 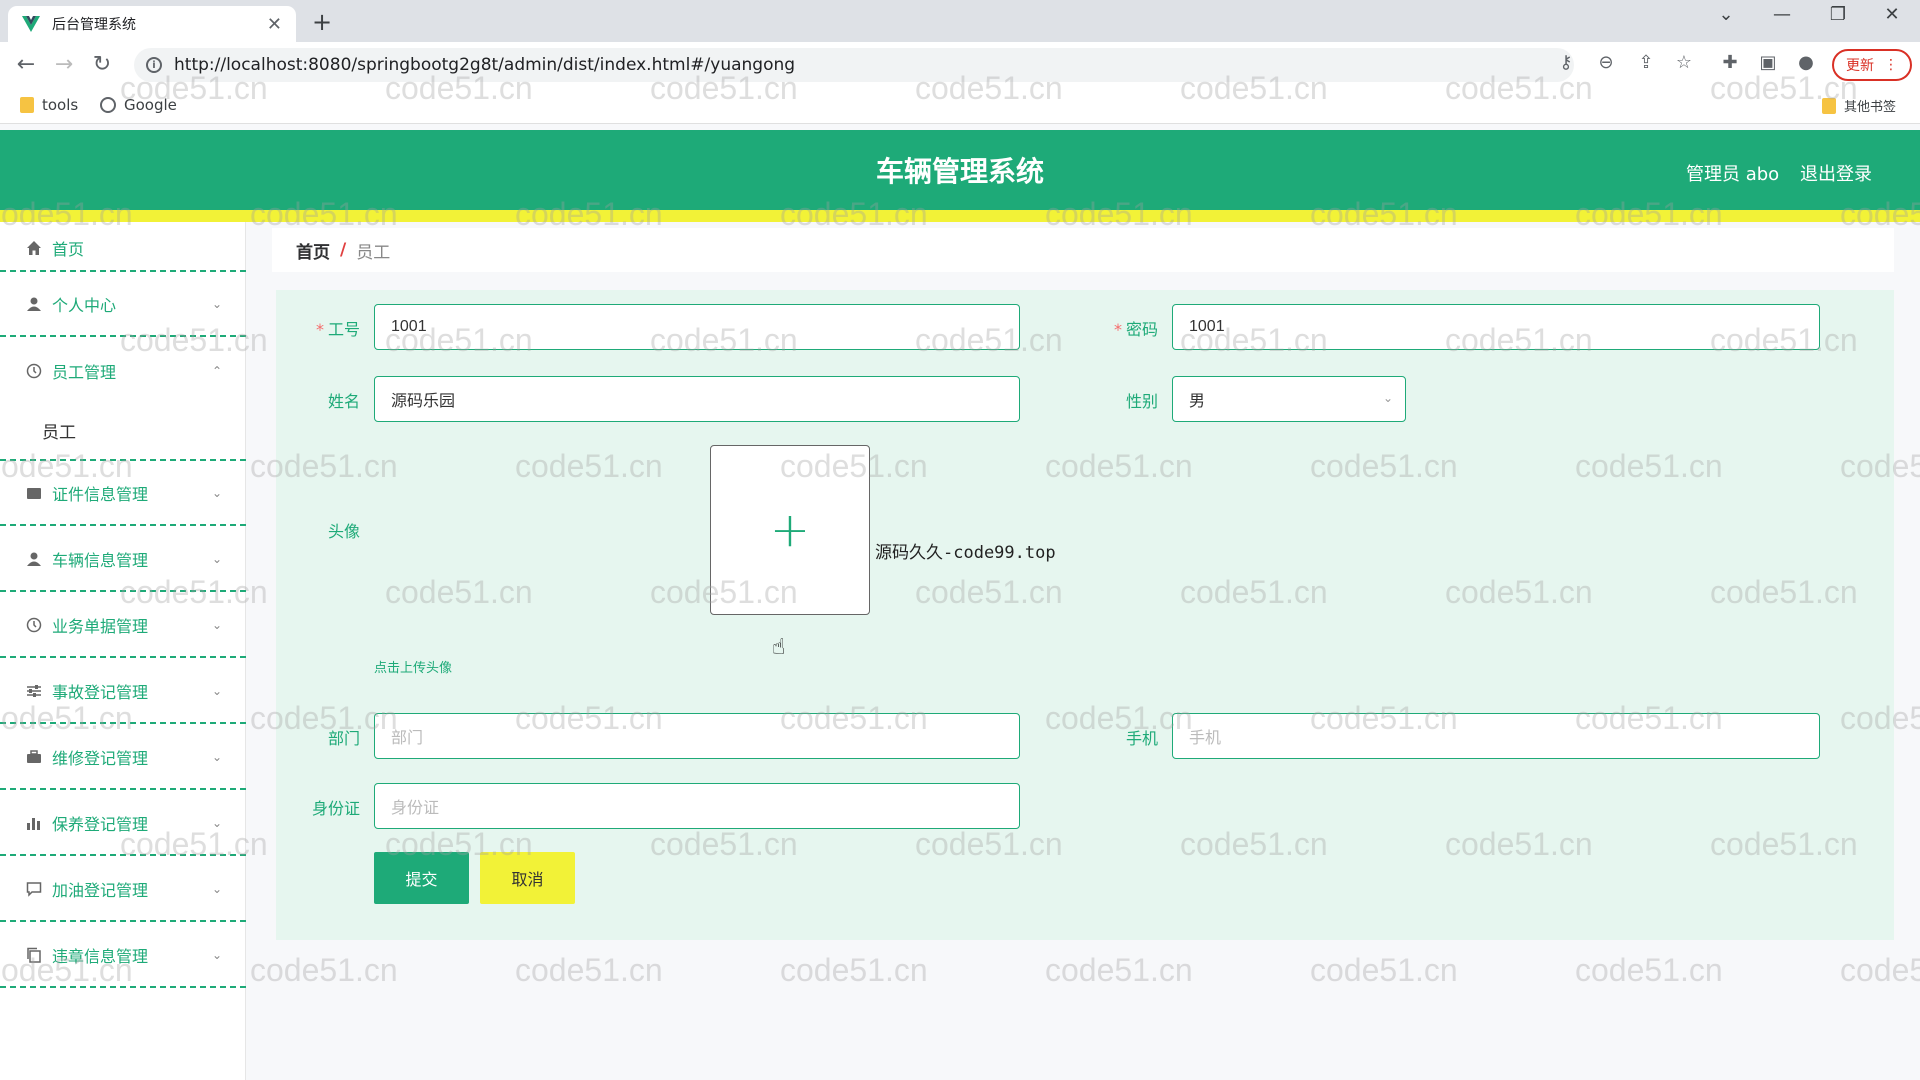 I want to click on other-bookmarks: 其他书签, so click(x=1859, y=105).